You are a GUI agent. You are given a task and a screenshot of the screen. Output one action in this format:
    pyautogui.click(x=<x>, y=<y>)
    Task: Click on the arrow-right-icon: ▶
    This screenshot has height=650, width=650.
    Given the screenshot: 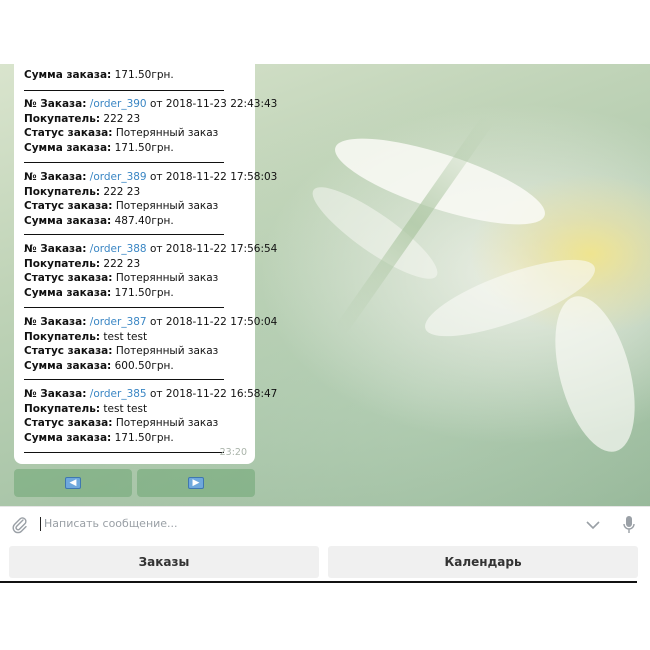 What is the action you would take?
    pyautogui.click(x=196, y=483)
    